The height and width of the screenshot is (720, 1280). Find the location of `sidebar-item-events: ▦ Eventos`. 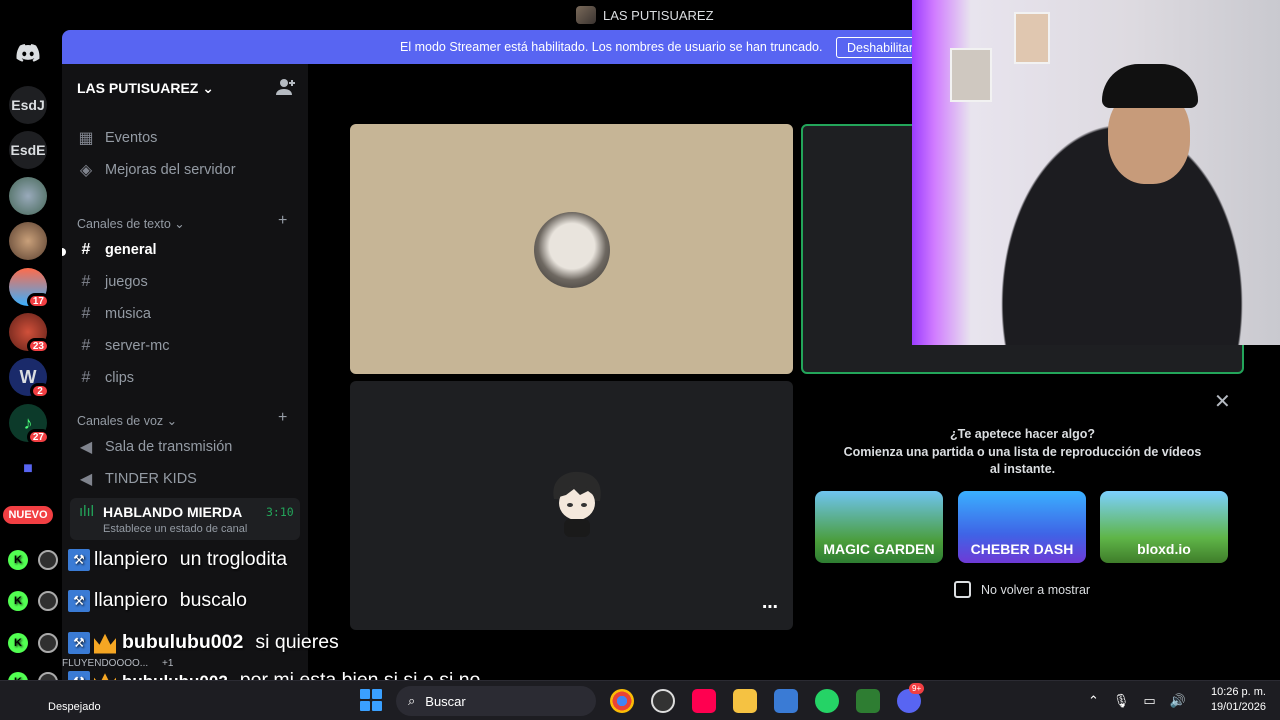

sidebar-item-events: ▦ Eventos is located at coordinates (117, 138).